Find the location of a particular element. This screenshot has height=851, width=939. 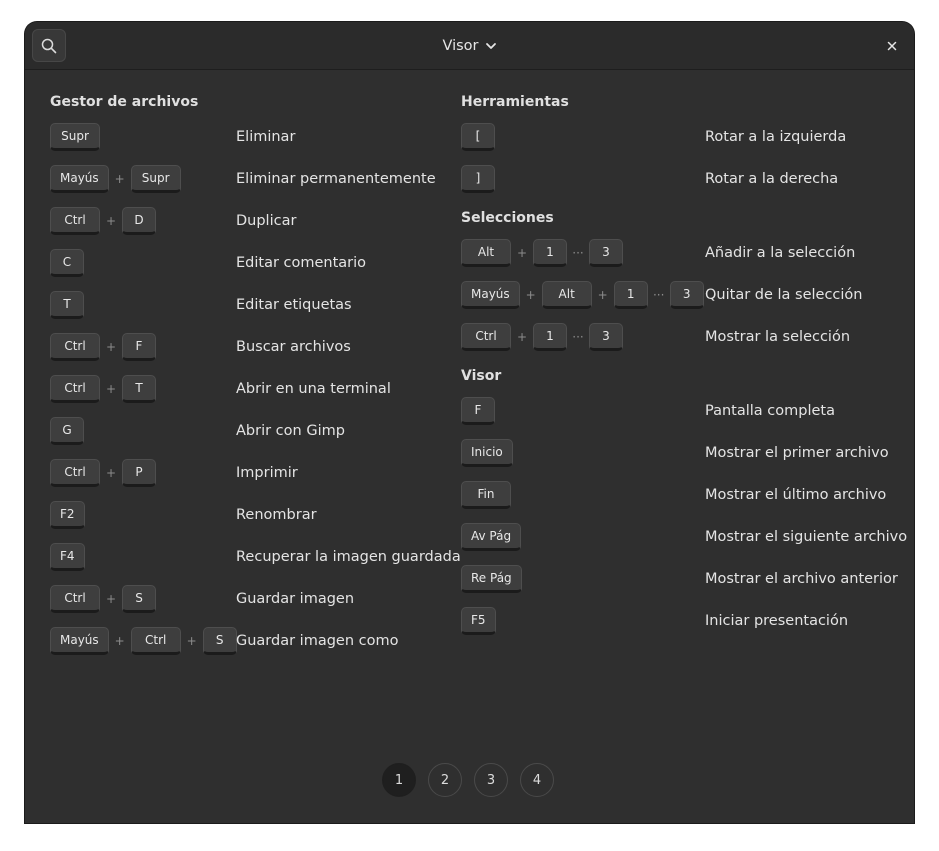

shortcut-description: Guardar imagen is located at coordinates (295, 599).